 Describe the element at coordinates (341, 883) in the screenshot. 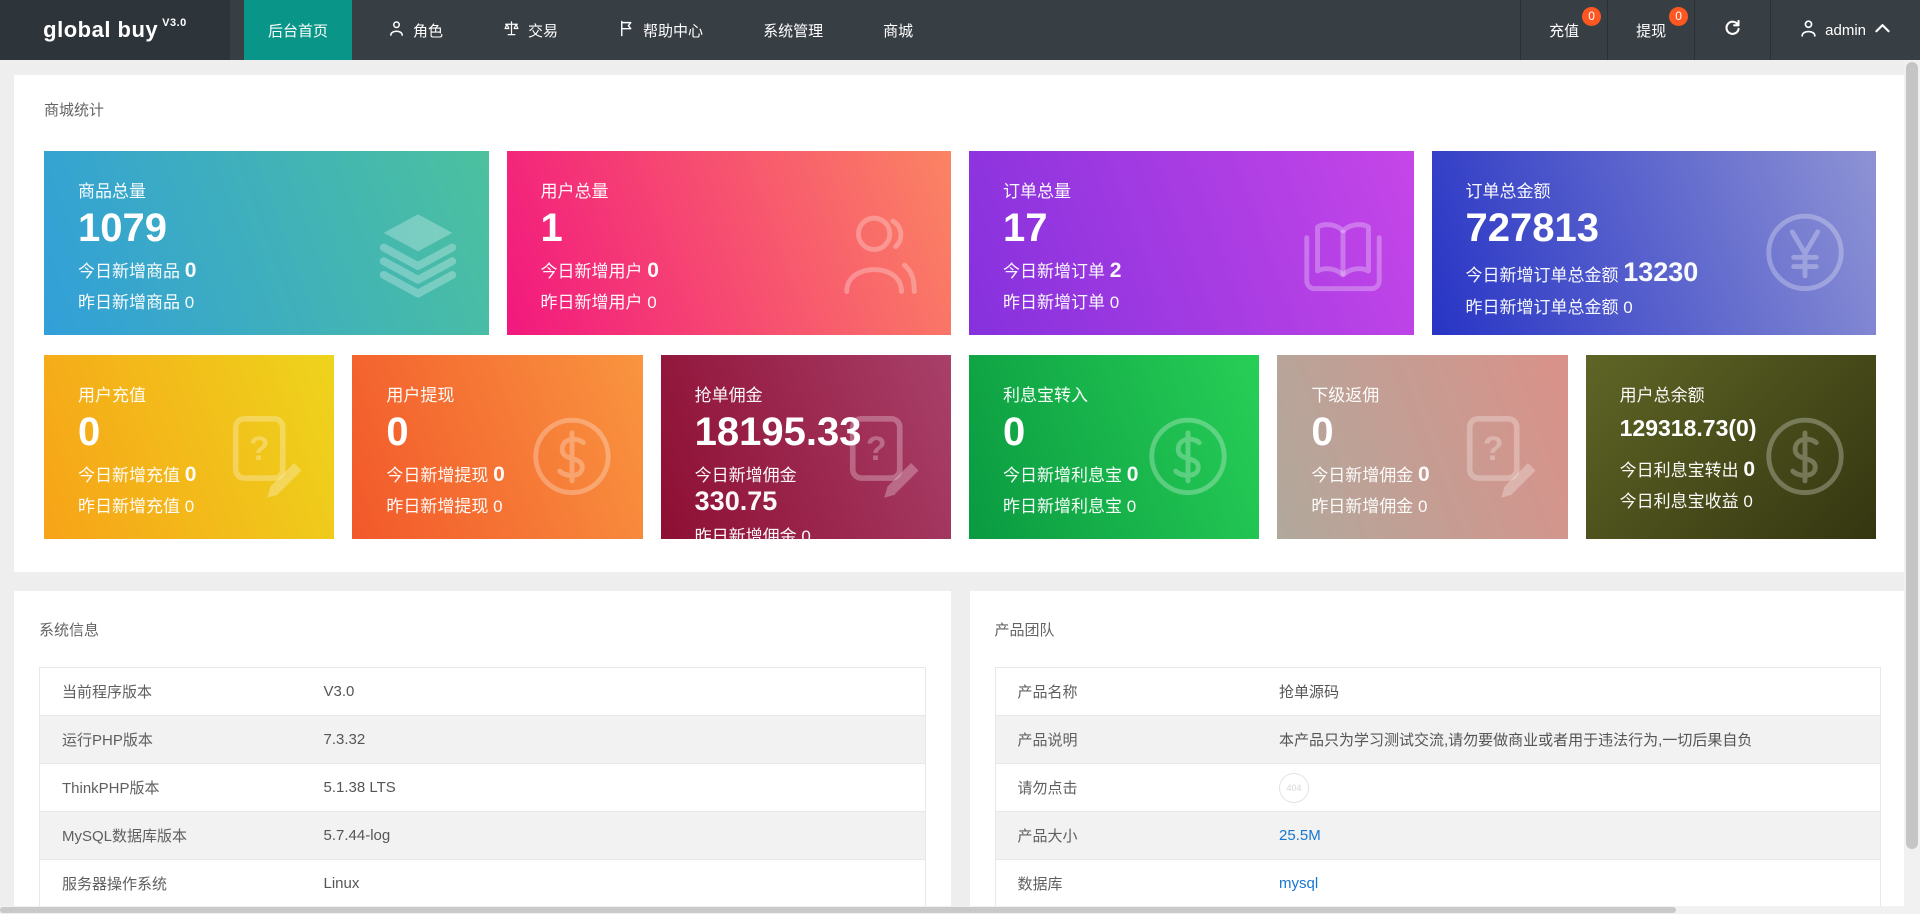

I see `row-value: Linux` at that location.